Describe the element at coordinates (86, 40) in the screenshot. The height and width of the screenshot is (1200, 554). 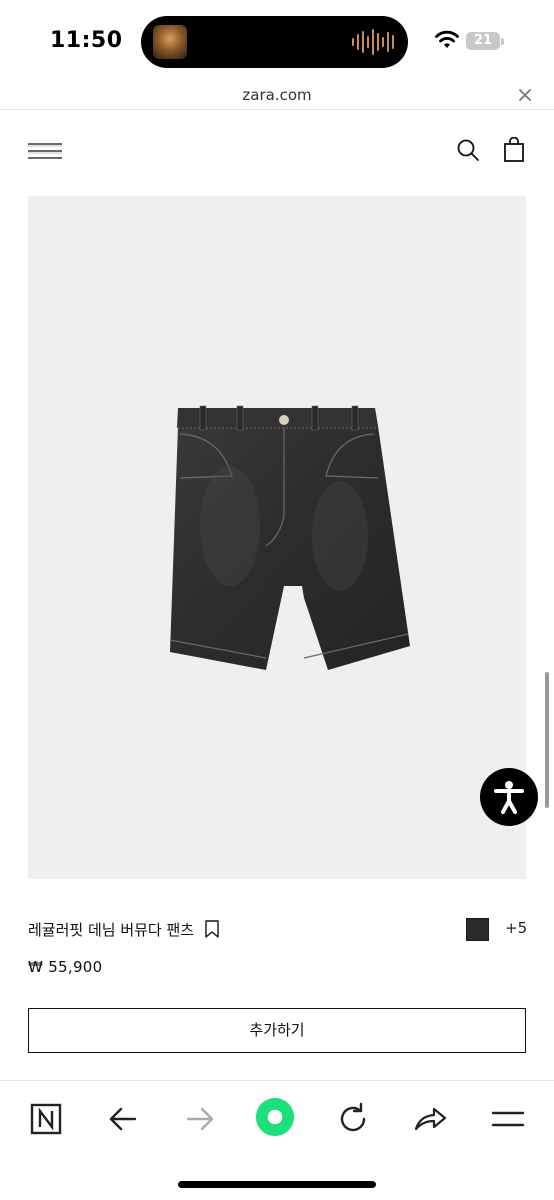
I see `status-time: 11:50` at that location.